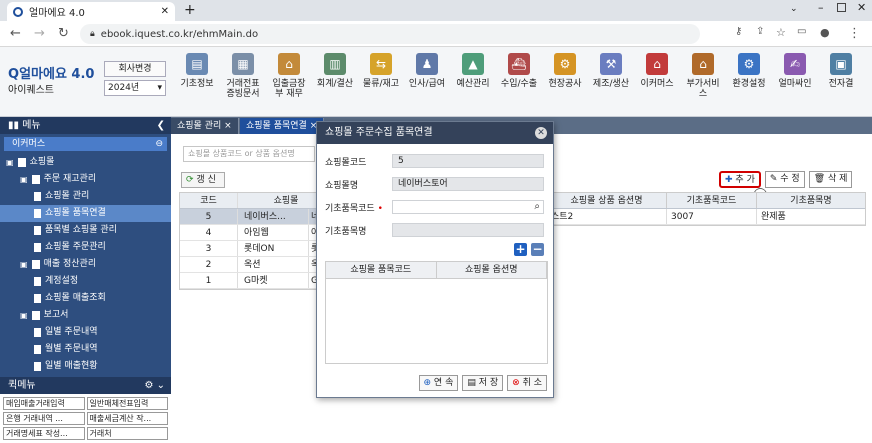 The image size is (872, 443). I want to click on edit-button: ✎ 수 정, so click(784, 179).